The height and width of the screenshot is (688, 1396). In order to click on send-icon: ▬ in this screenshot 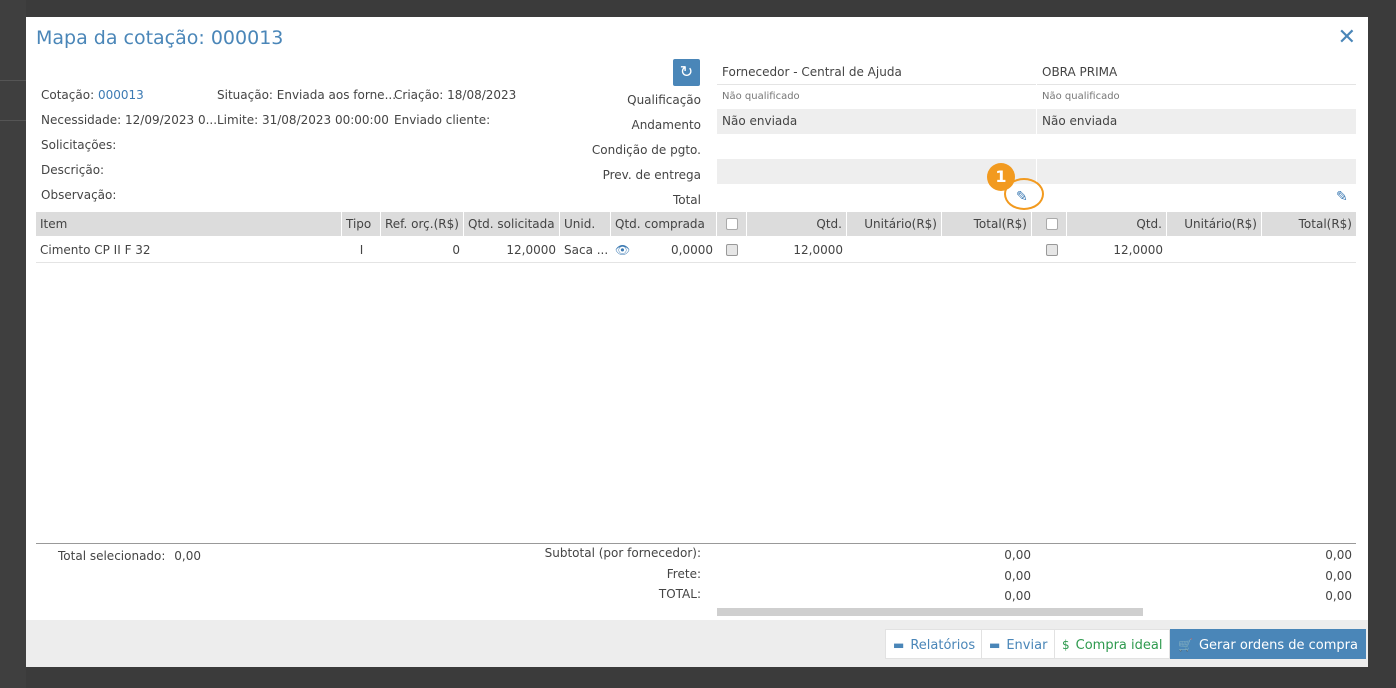, I will do `click(995, 645)`.